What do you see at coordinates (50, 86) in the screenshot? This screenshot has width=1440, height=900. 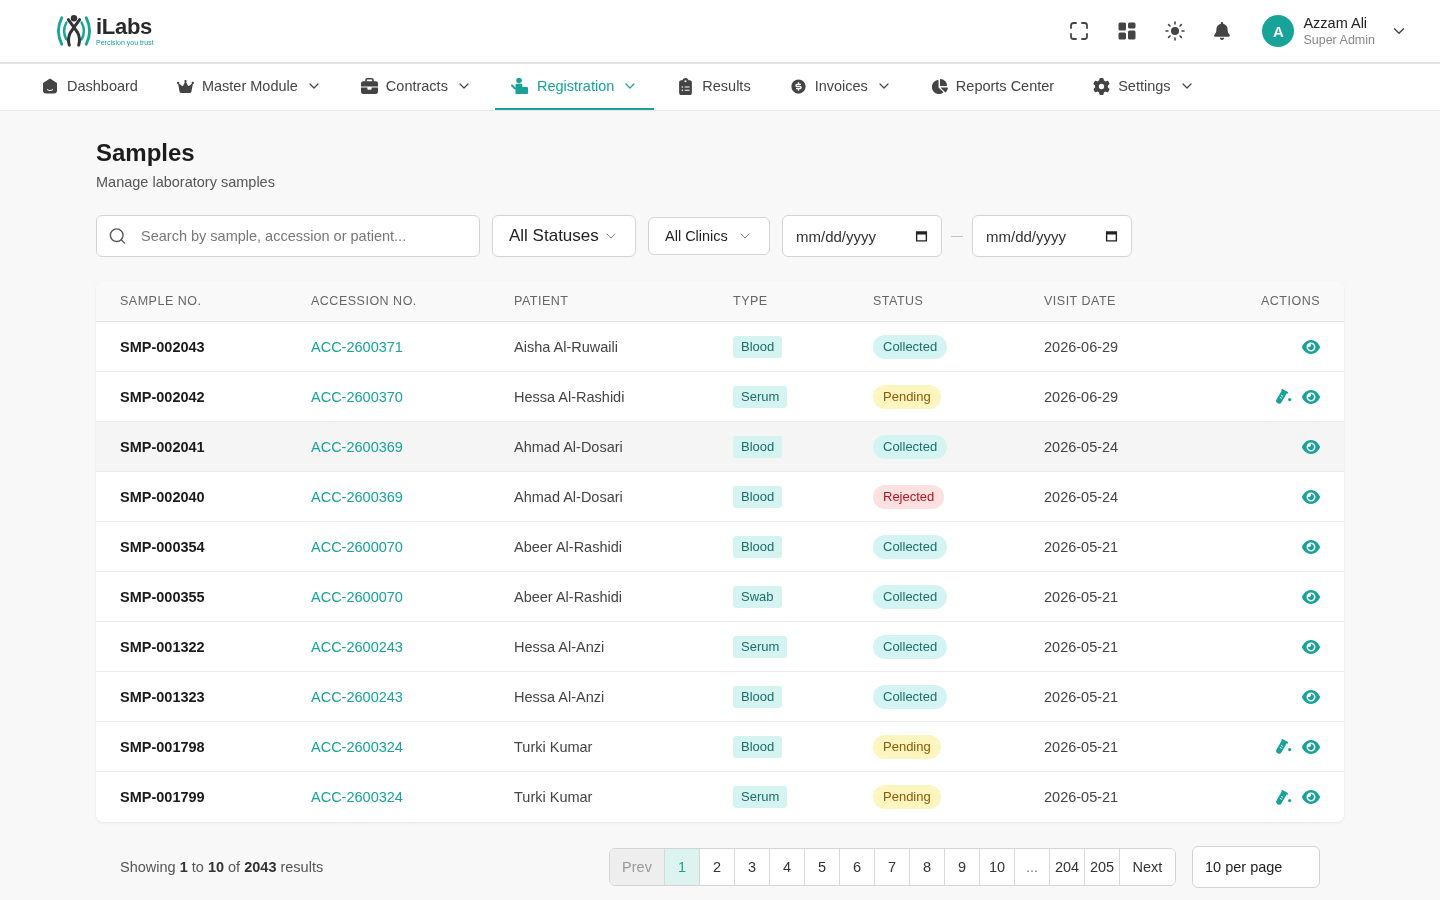 I see `dashboard-icon` at bounding box center [50, 86].